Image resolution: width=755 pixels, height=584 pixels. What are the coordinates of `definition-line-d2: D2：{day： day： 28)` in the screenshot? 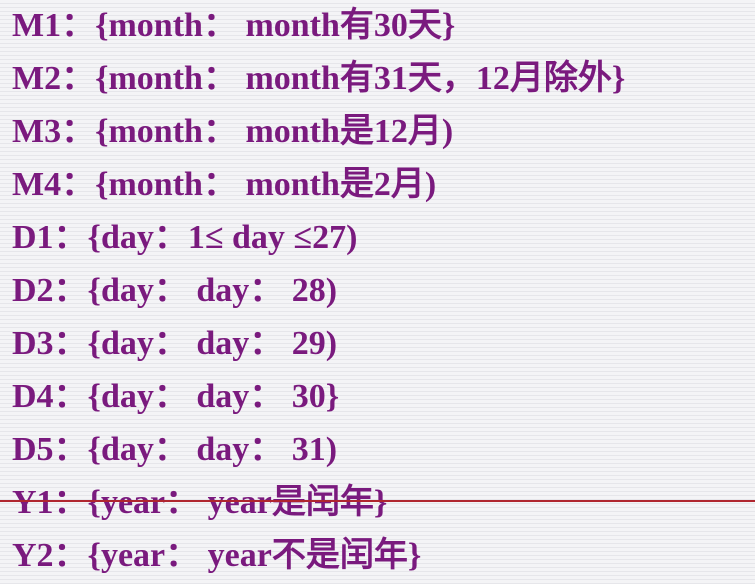 It's located at (175, 290).